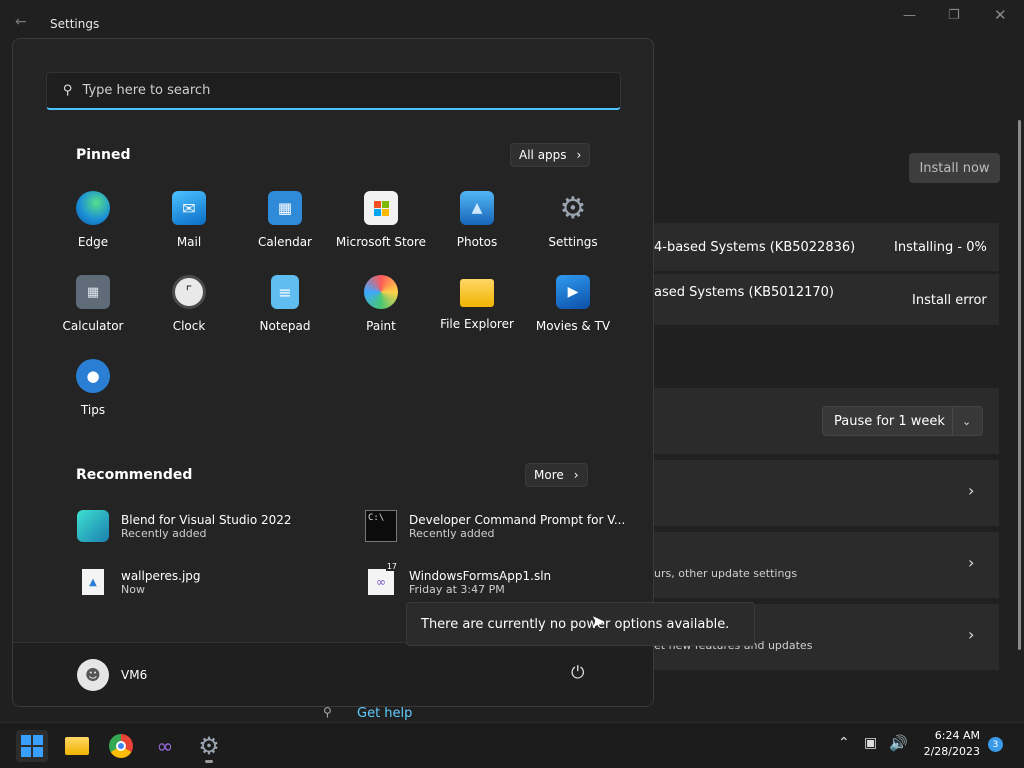  I want to click on taskbar-visual-studio: ∞, so click(165, 746).